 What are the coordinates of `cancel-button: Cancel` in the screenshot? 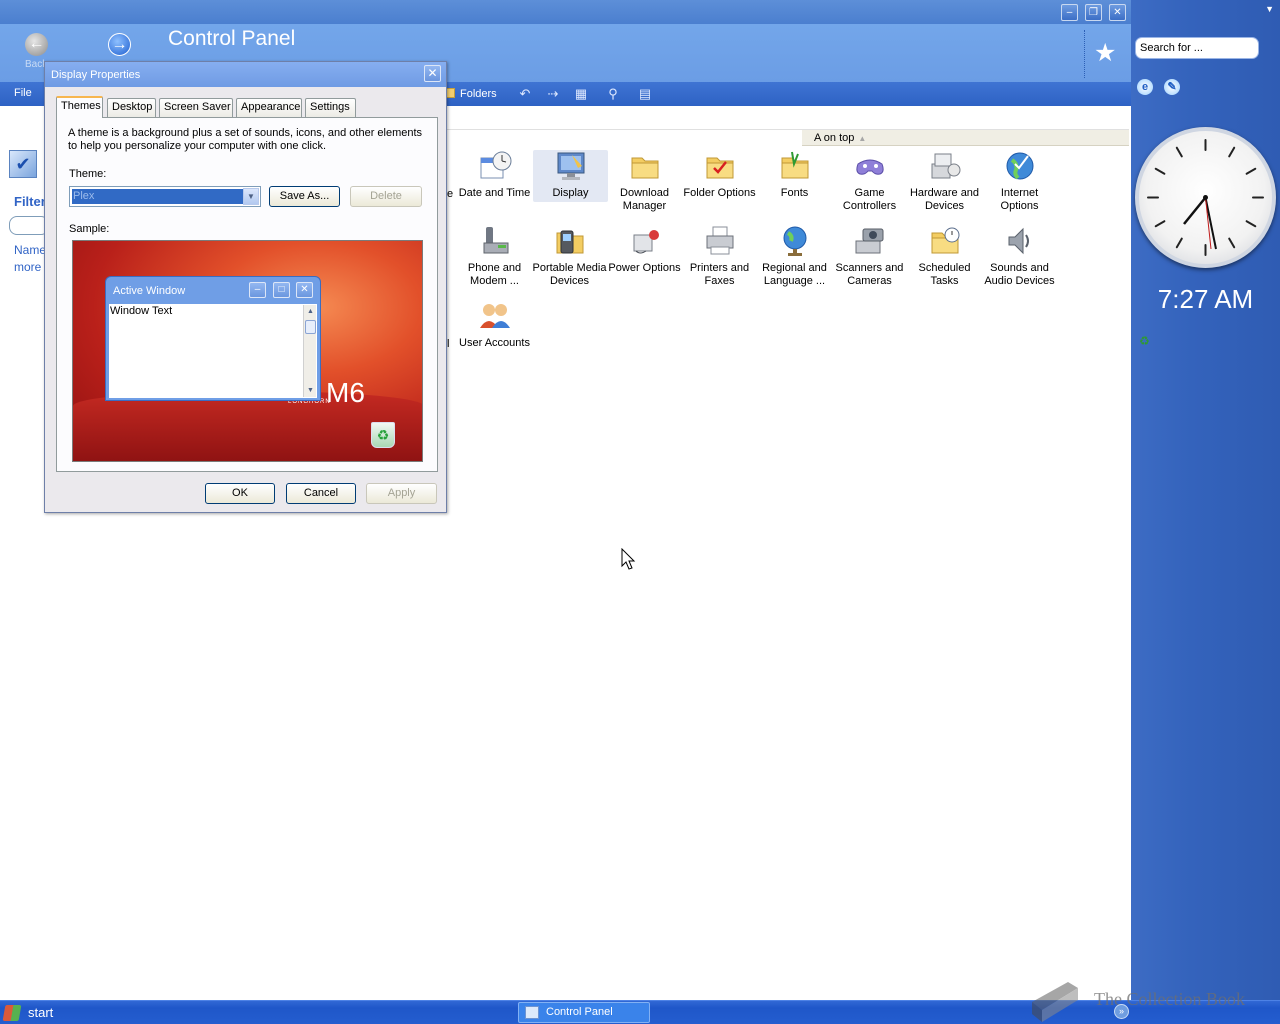 It's located at (321, 493).